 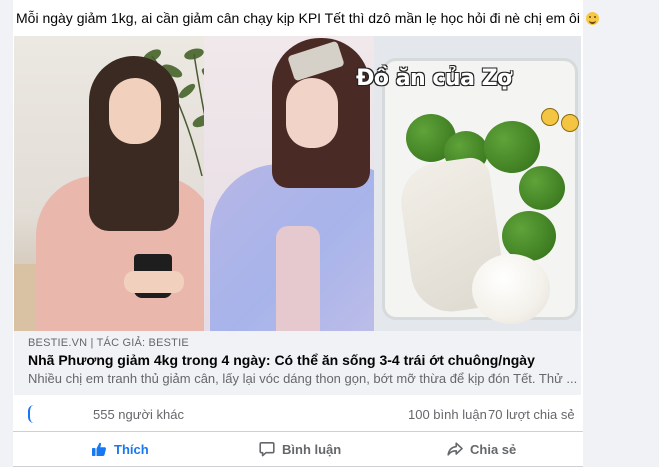 I want to click on woman-face, so click(x=135, y=111).